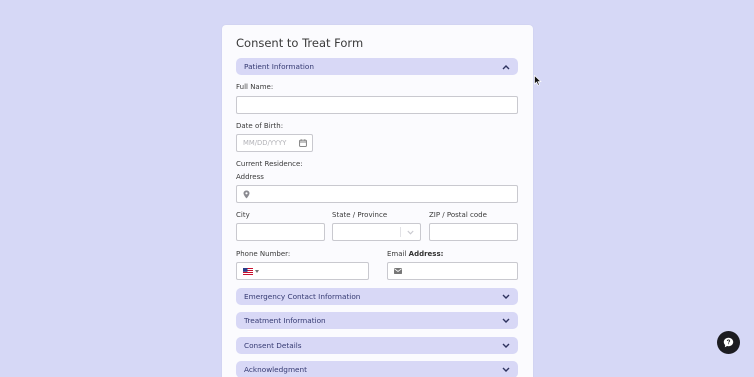 Image resolution: width=754 pixels, height=377 pixels. Describe the element at coordinates (300, 43) in the screenshot. I see `form-title: Consent to Treat Form` at that location.